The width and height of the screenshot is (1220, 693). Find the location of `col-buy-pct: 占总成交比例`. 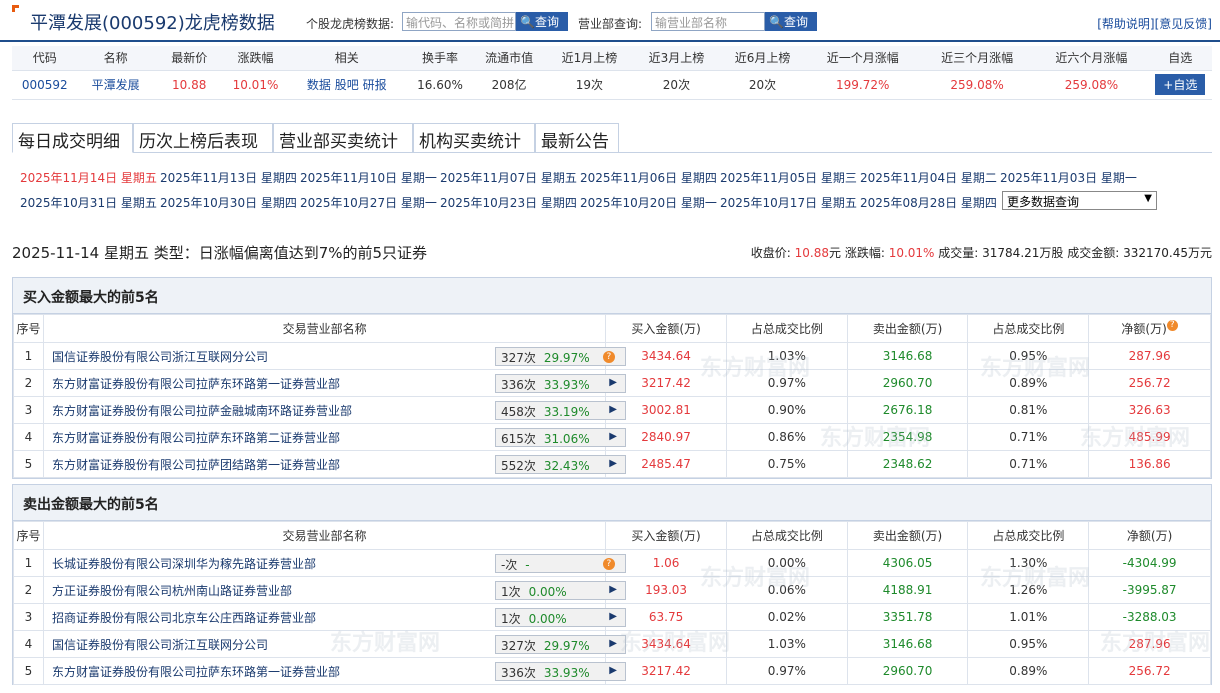

col-buy-pct: 占总成交比例 is located at coordinates (786, 535).